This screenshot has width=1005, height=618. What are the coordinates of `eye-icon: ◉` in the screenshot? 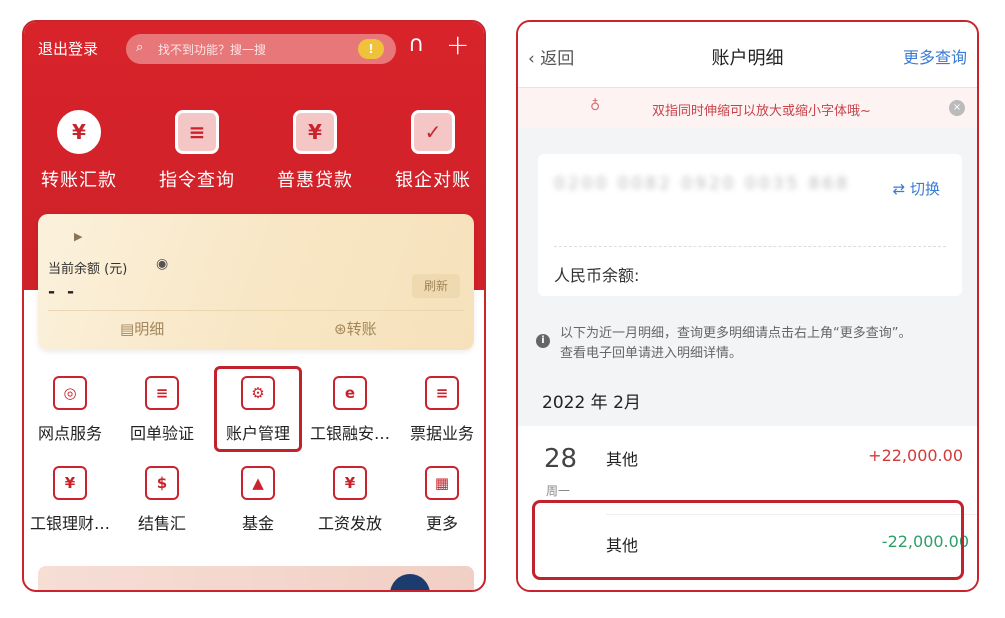 It's located at (162, 264).